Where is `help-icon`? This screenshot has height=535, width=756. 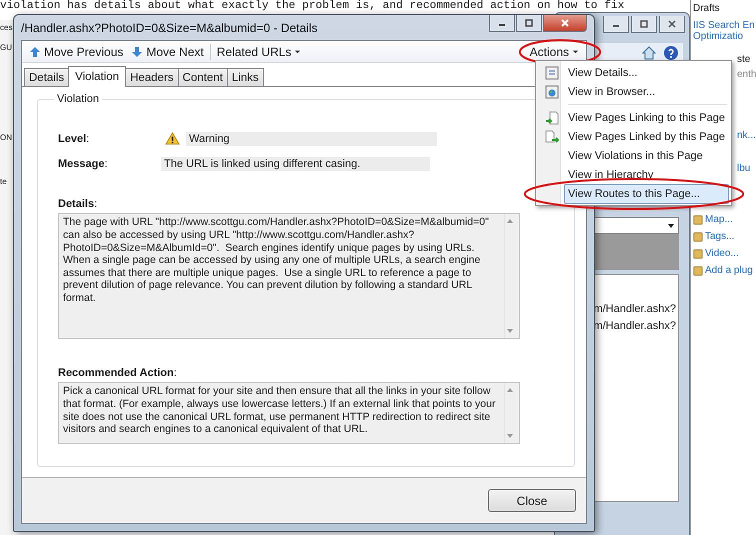 help-icon is located at coordinates (671, 53).